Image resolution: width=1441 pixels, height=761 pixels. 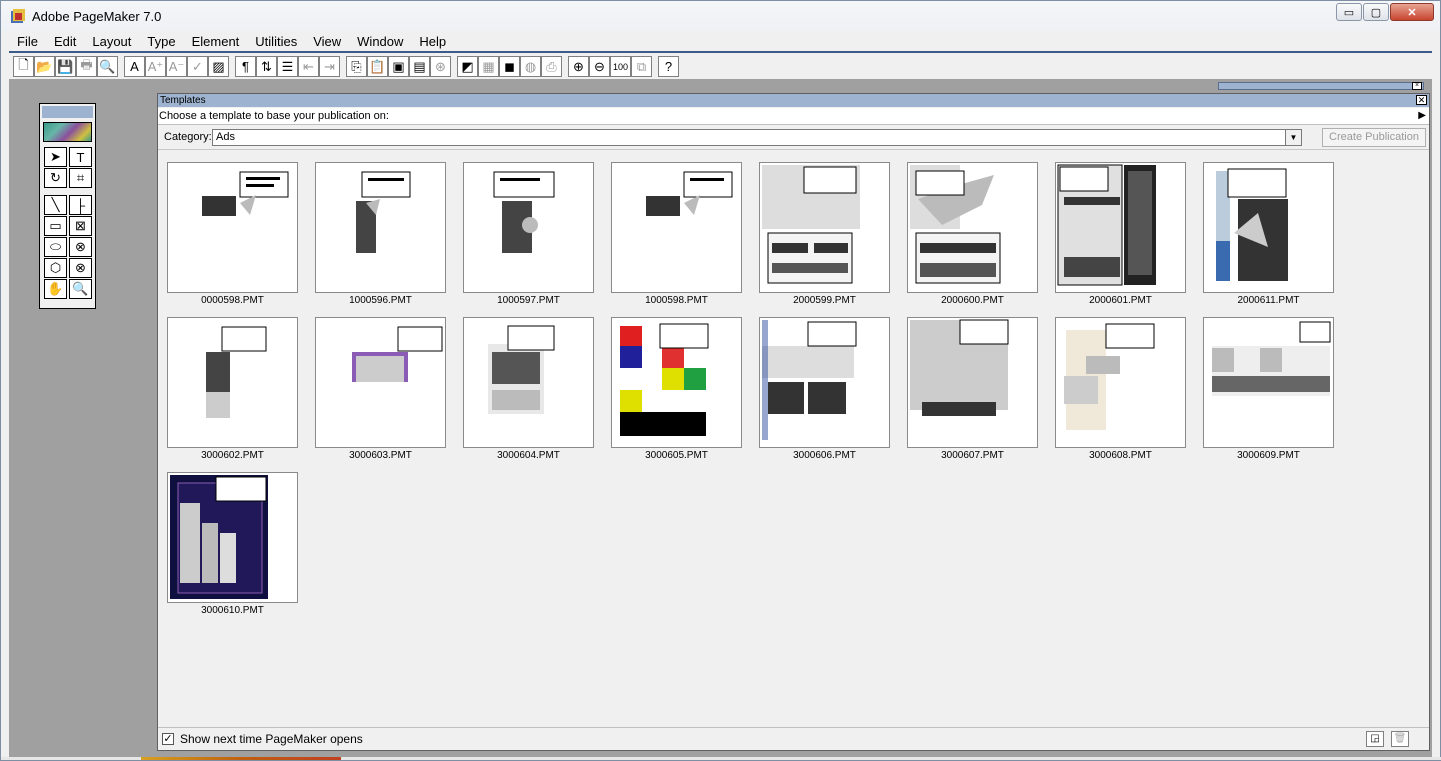 I want to click on template-item: 3000604.PMT, so click(x=529, y=392).